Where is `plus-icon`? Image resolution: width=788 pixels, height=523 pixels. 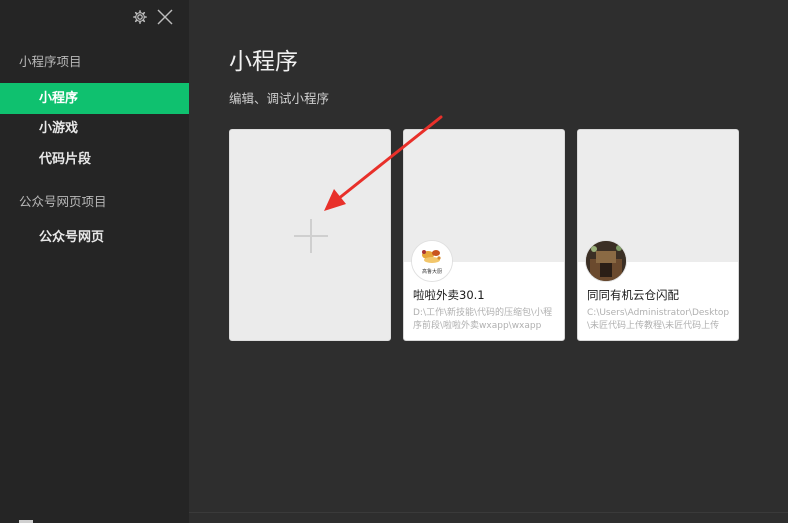
plus-icon is located at coordinates (311, 236).